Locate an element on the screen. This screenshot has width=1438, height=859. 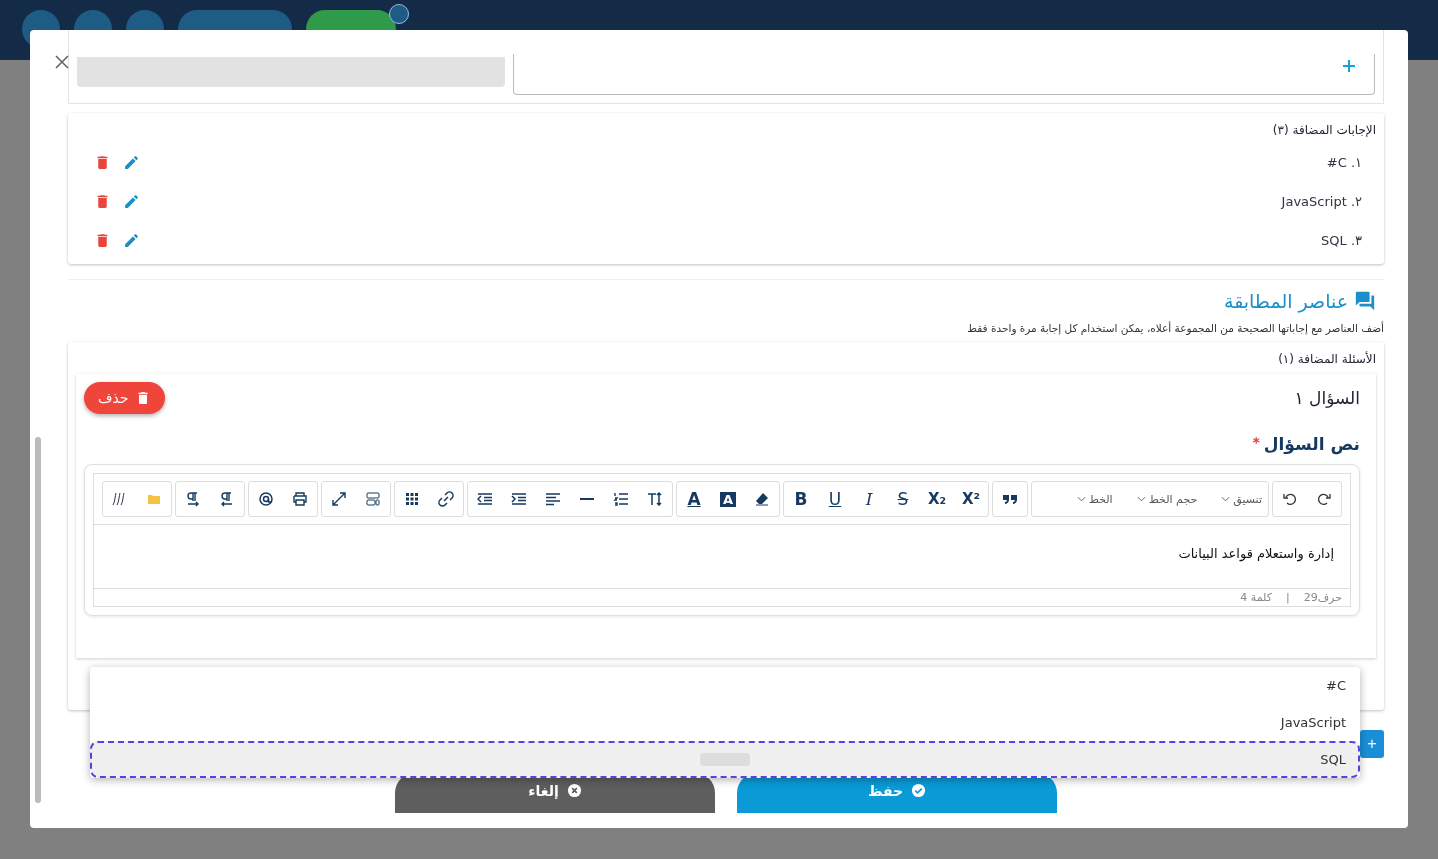
editor-content: إدارة واستعلام قواعد البيانات is located at coordinates (722, 557).